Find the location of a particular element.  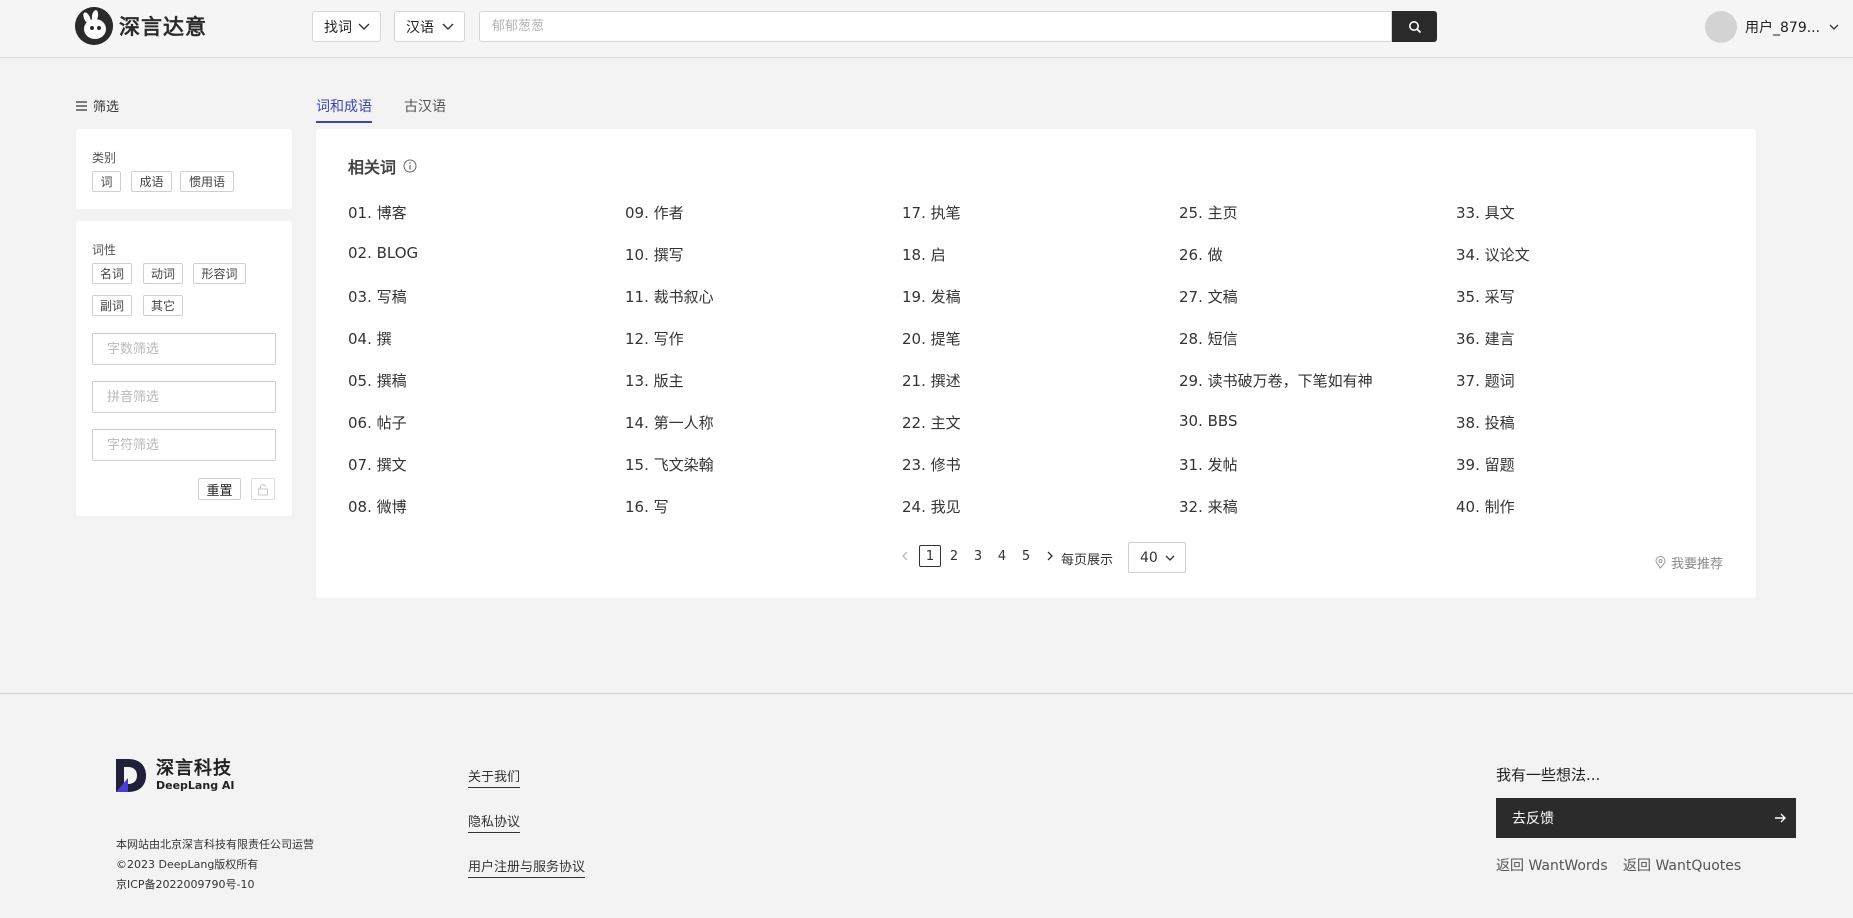

avatar is located at coordinates (1721, 27).